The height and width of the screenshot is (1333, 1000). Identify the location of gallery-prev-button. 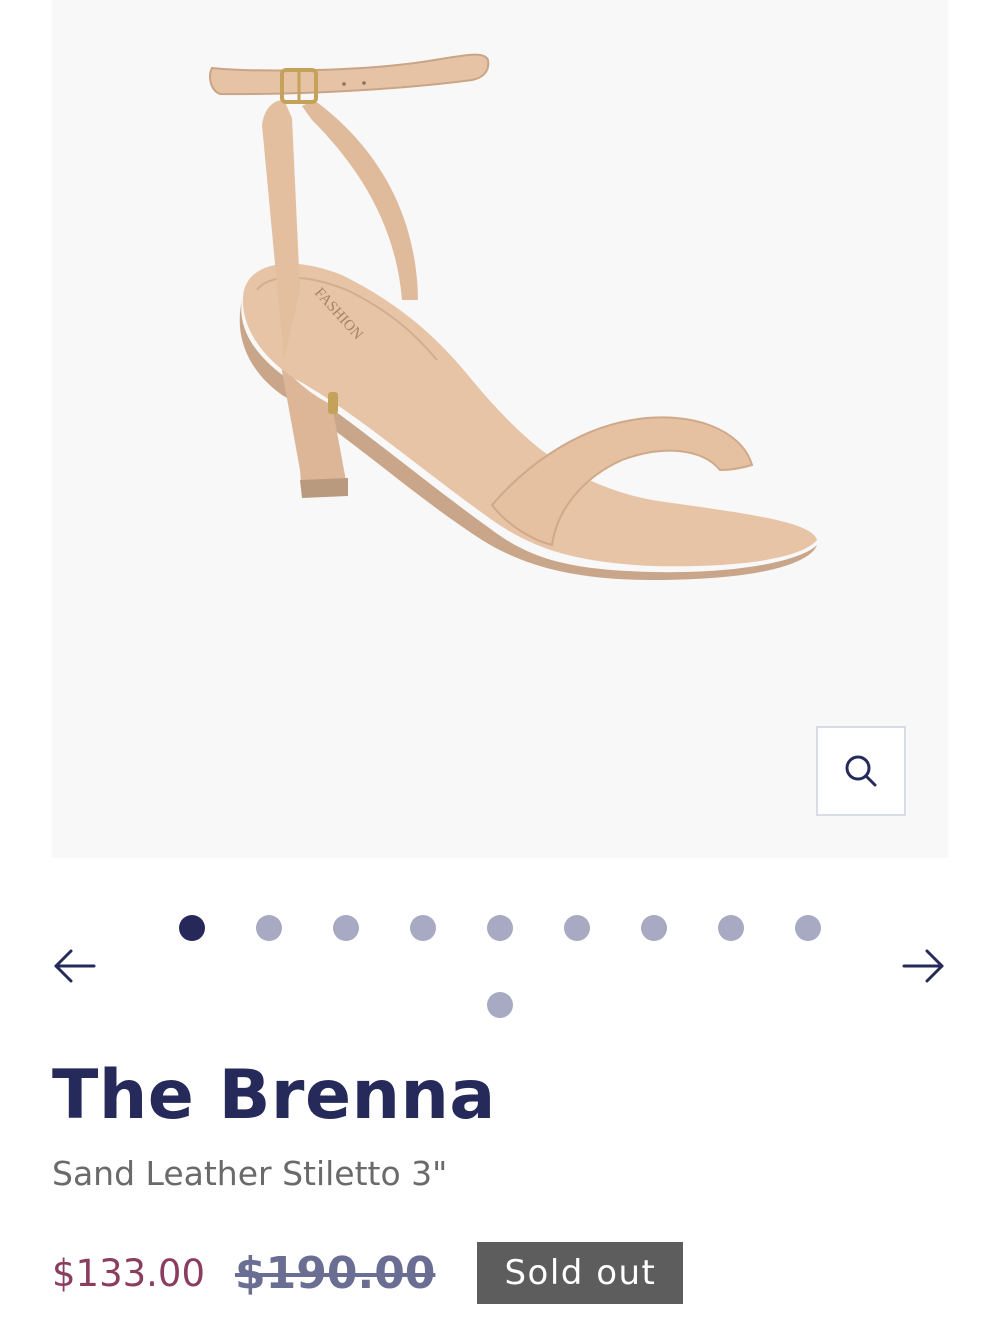
(74, 966).